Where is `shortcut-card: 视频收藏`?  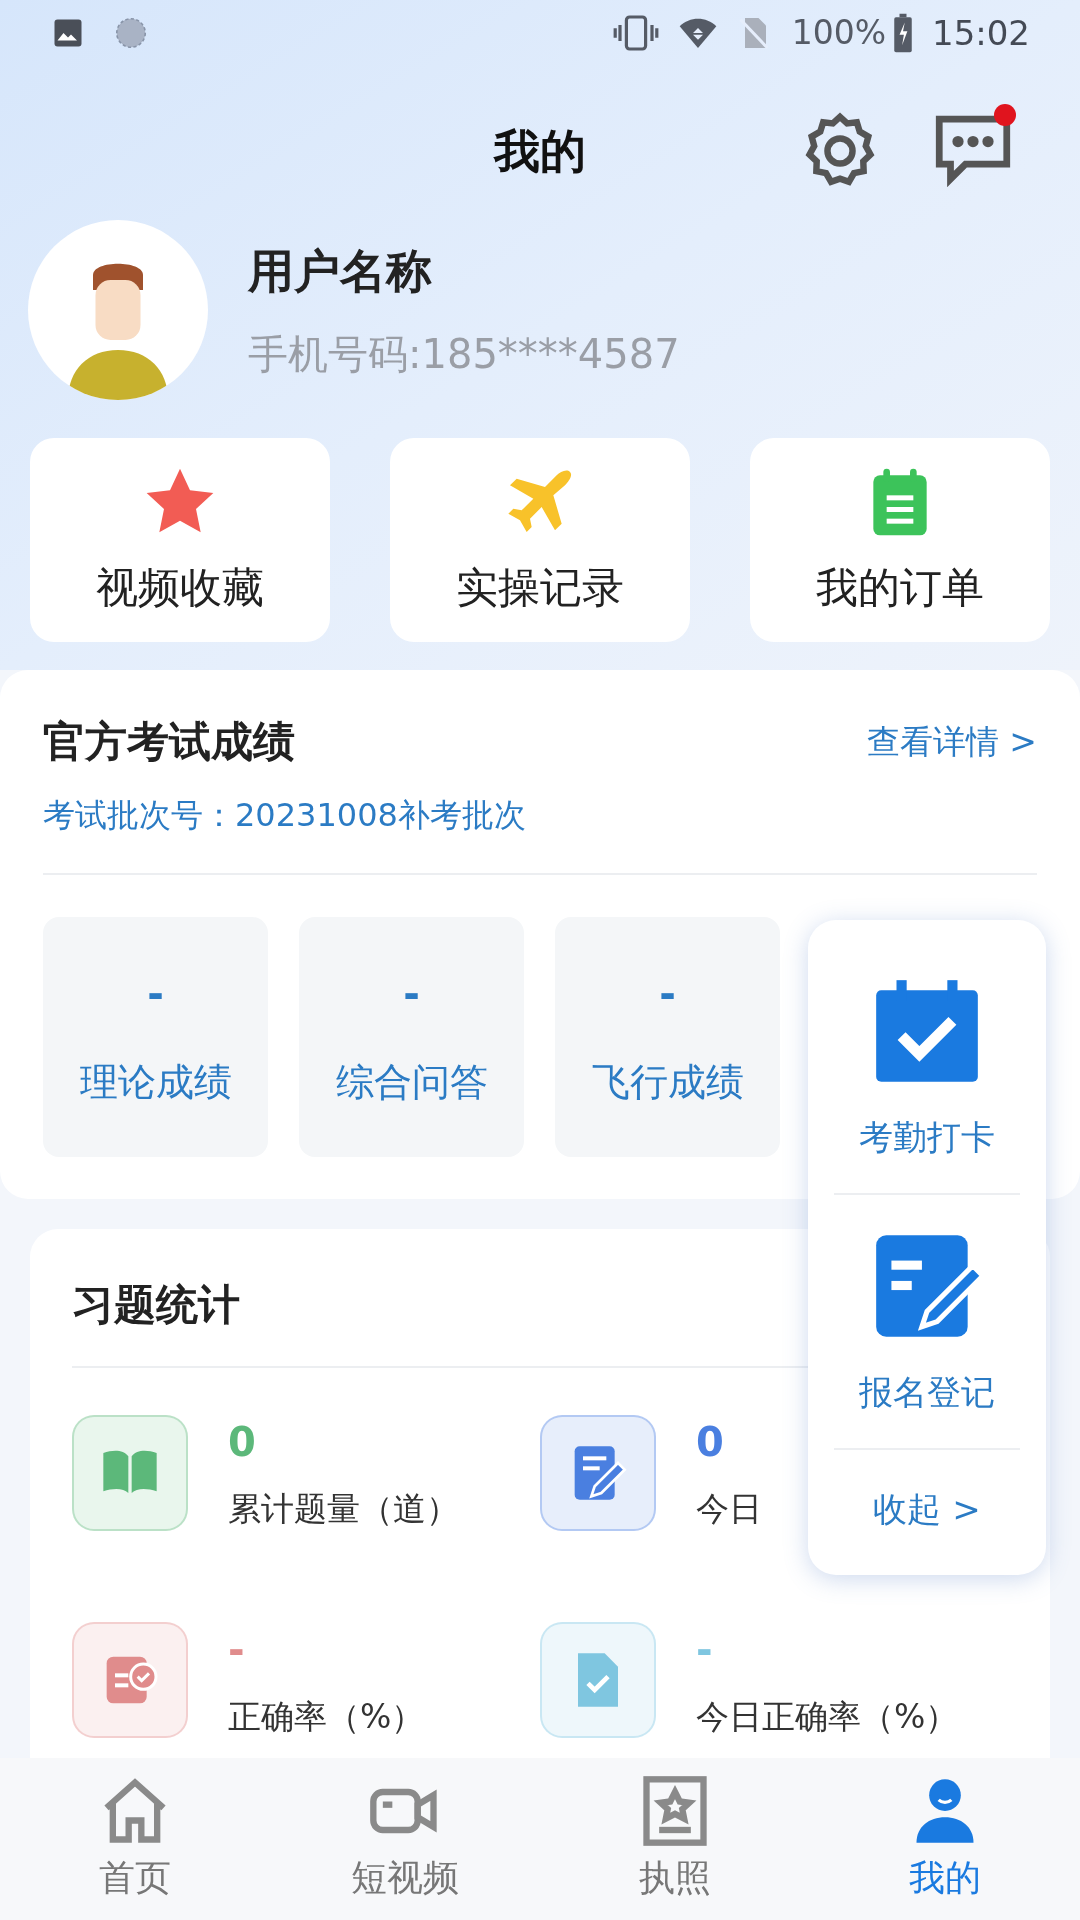
shortcut-card: 视频收藏 is located at coordinates (180, 540).